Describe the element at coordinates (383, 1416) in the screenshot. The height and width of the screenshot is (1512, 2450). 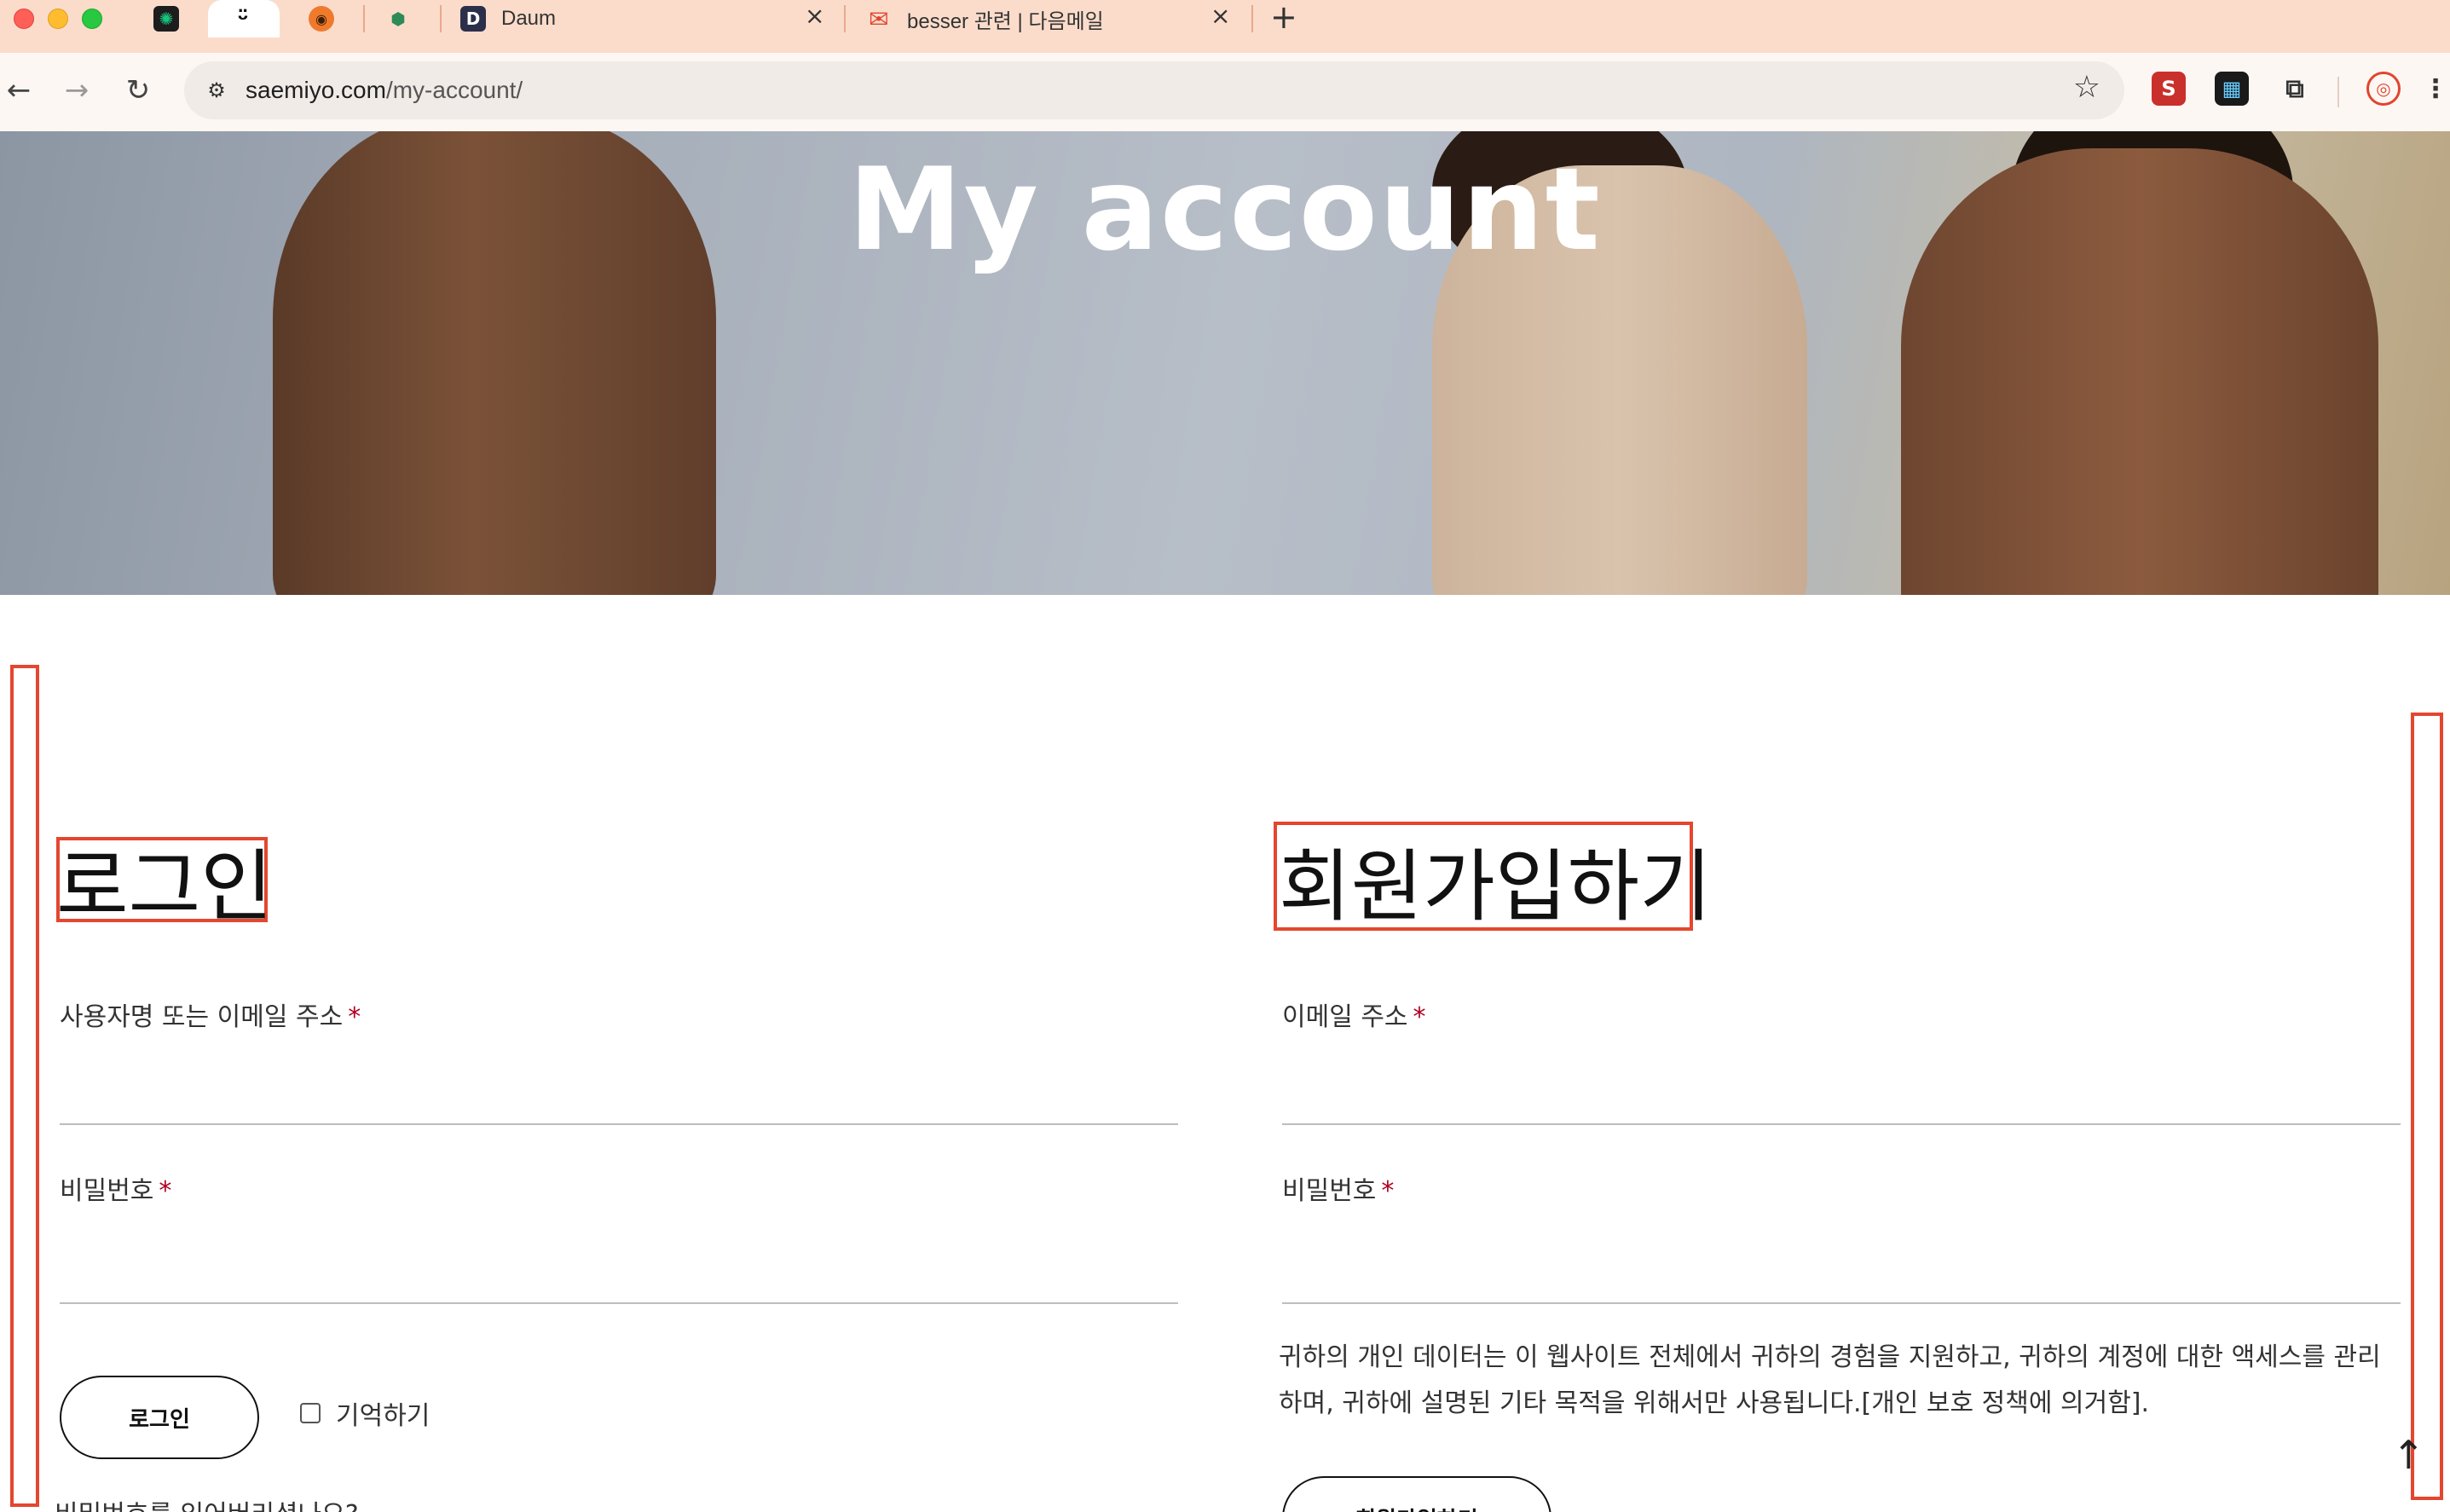
I see `remember-me-label: 기억하기` at that location.